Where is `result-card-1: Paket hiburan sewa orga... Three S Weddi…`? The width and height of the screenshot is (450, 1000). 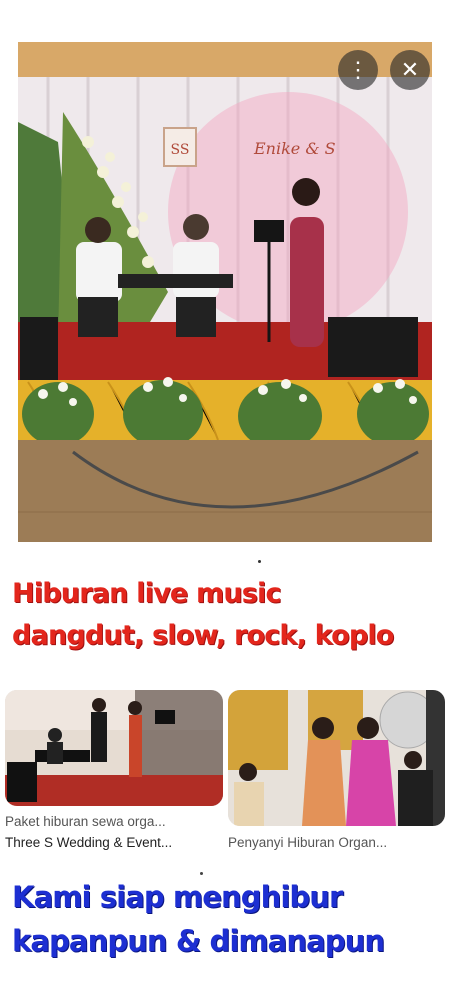
result-card-1: Paket hiburan sewa orga... Three S Weddi… is located at coordinates (114, 770).